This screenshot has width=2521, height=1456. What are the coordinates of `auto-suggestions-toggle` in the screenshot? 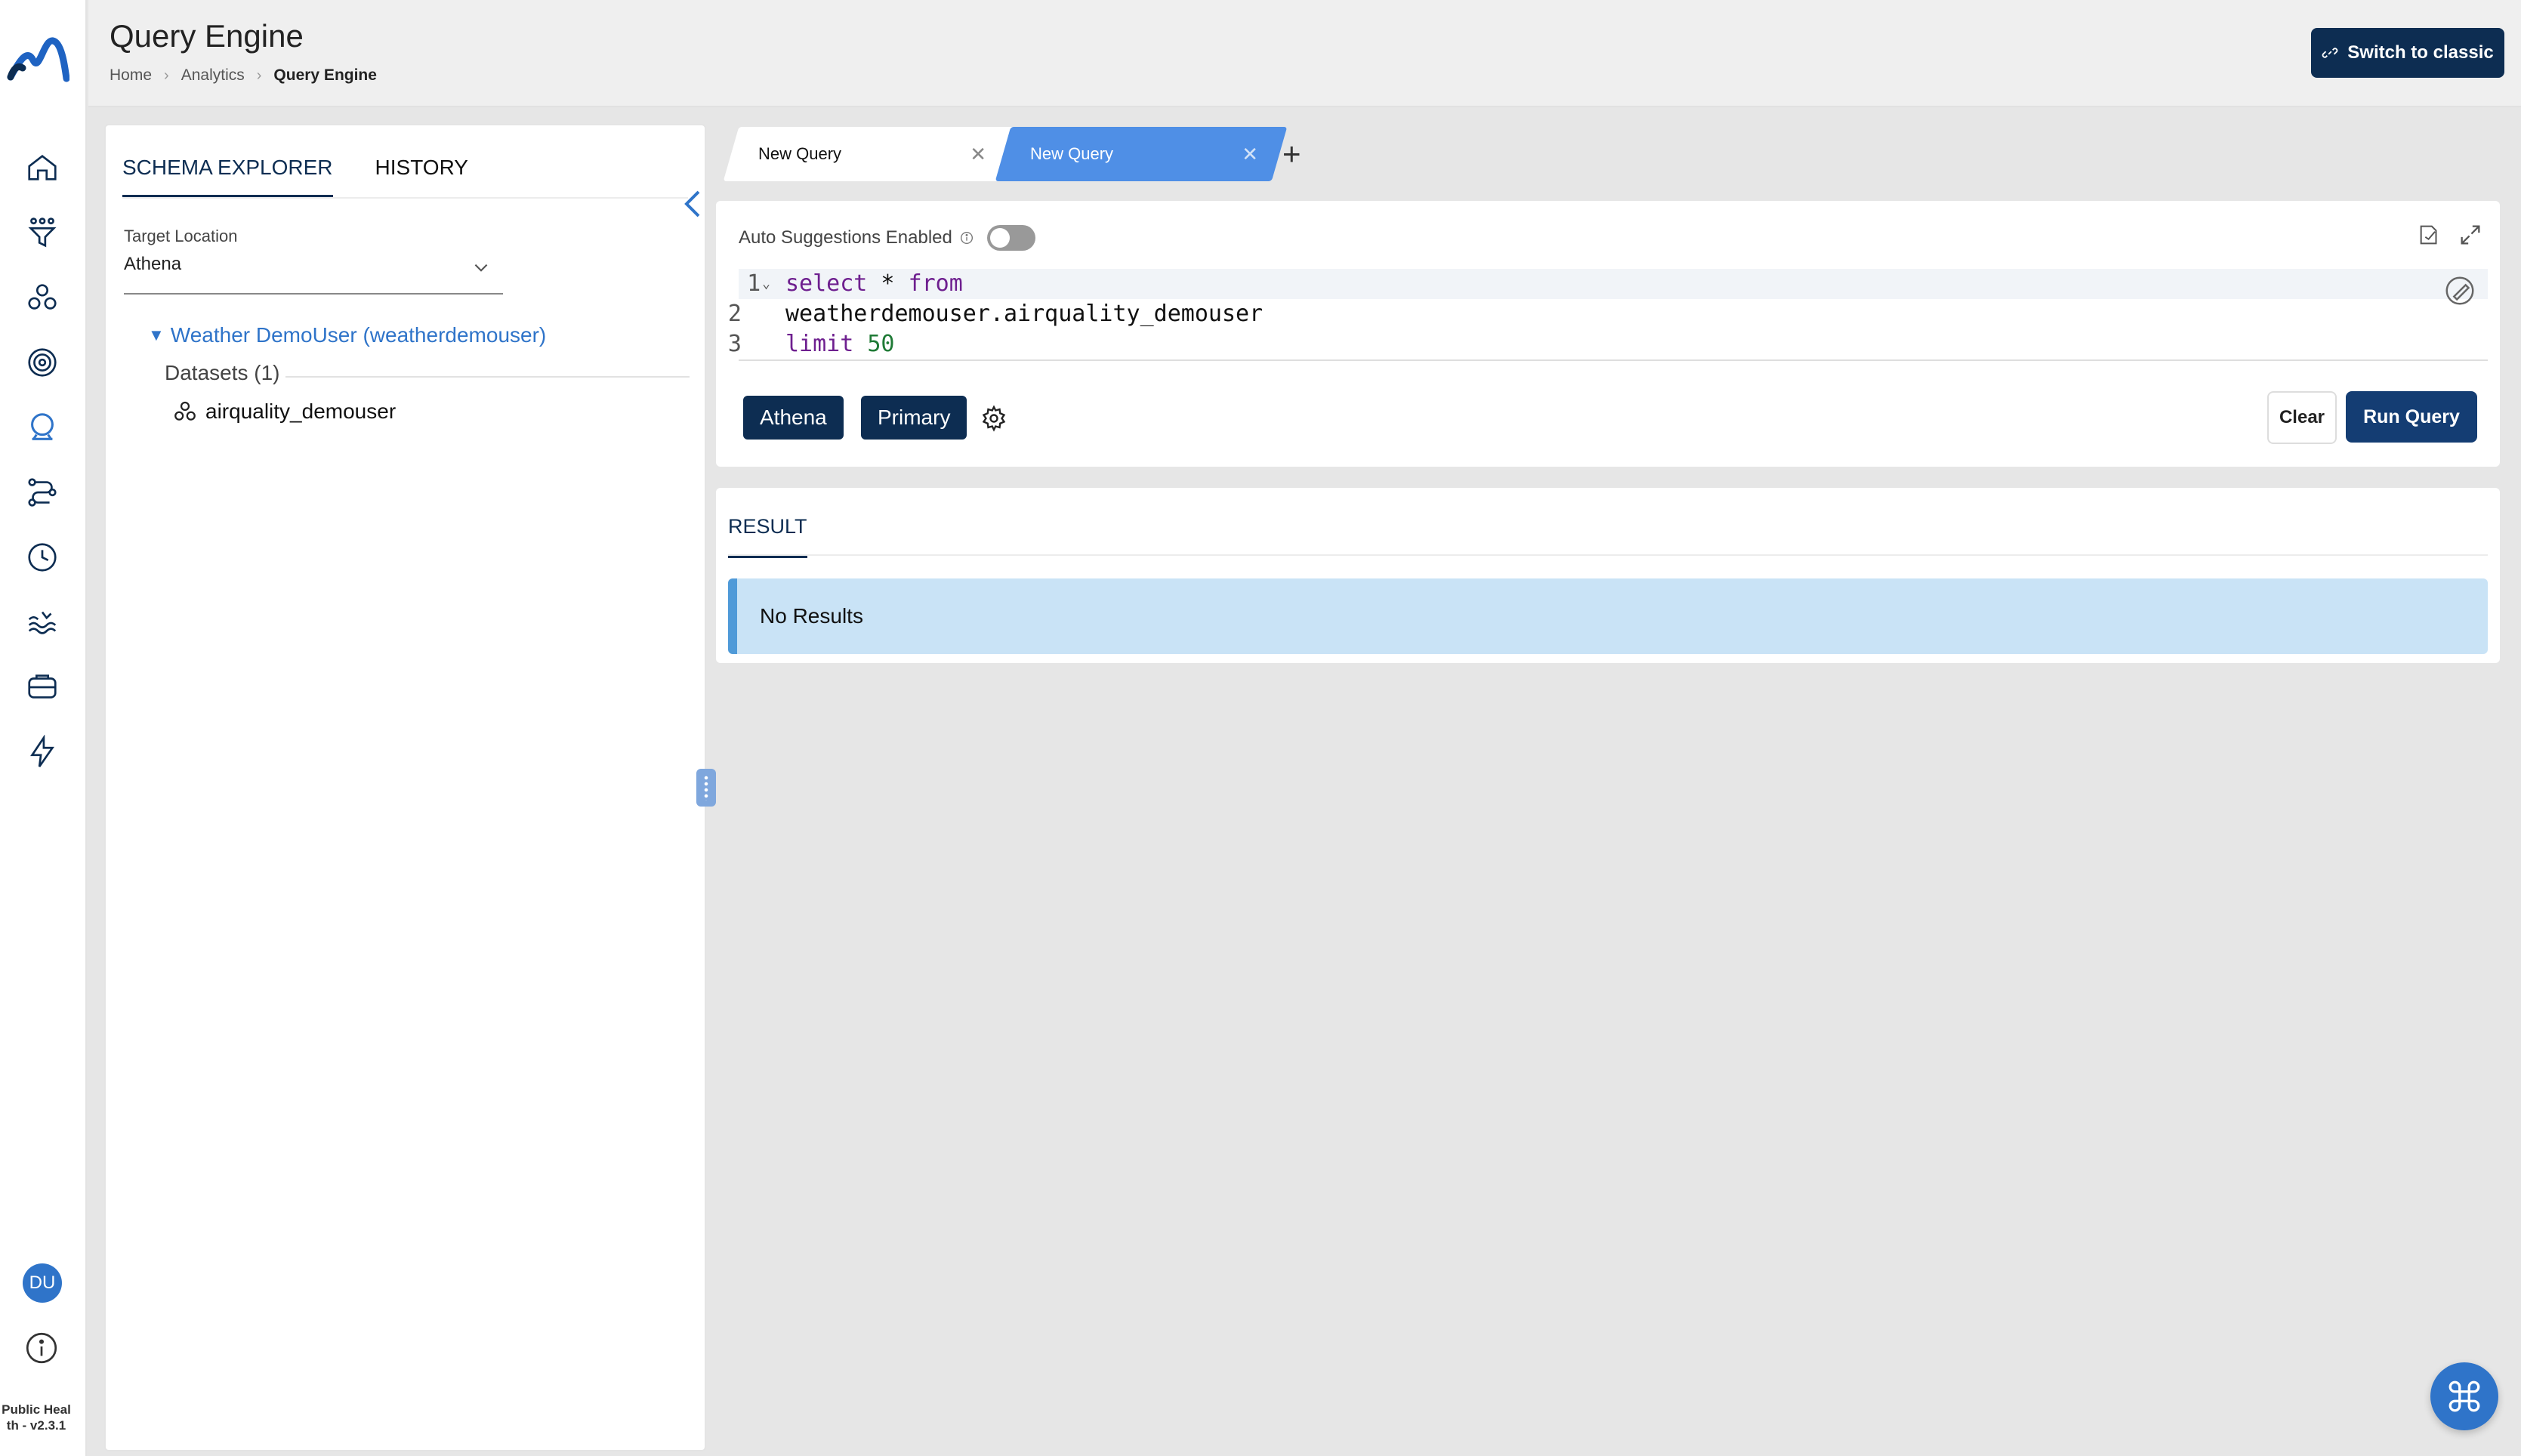 It's located at (1011, 238).